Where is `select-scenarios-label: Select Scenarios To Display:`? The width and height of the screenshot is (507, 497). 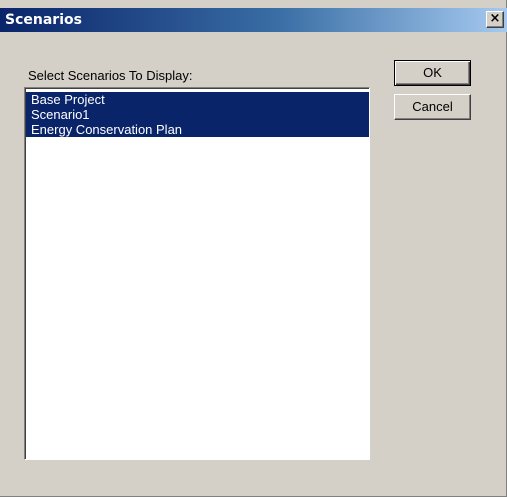
select-scenarios-label: Select Scenarios To Display: is located at coordinates (110, 75).